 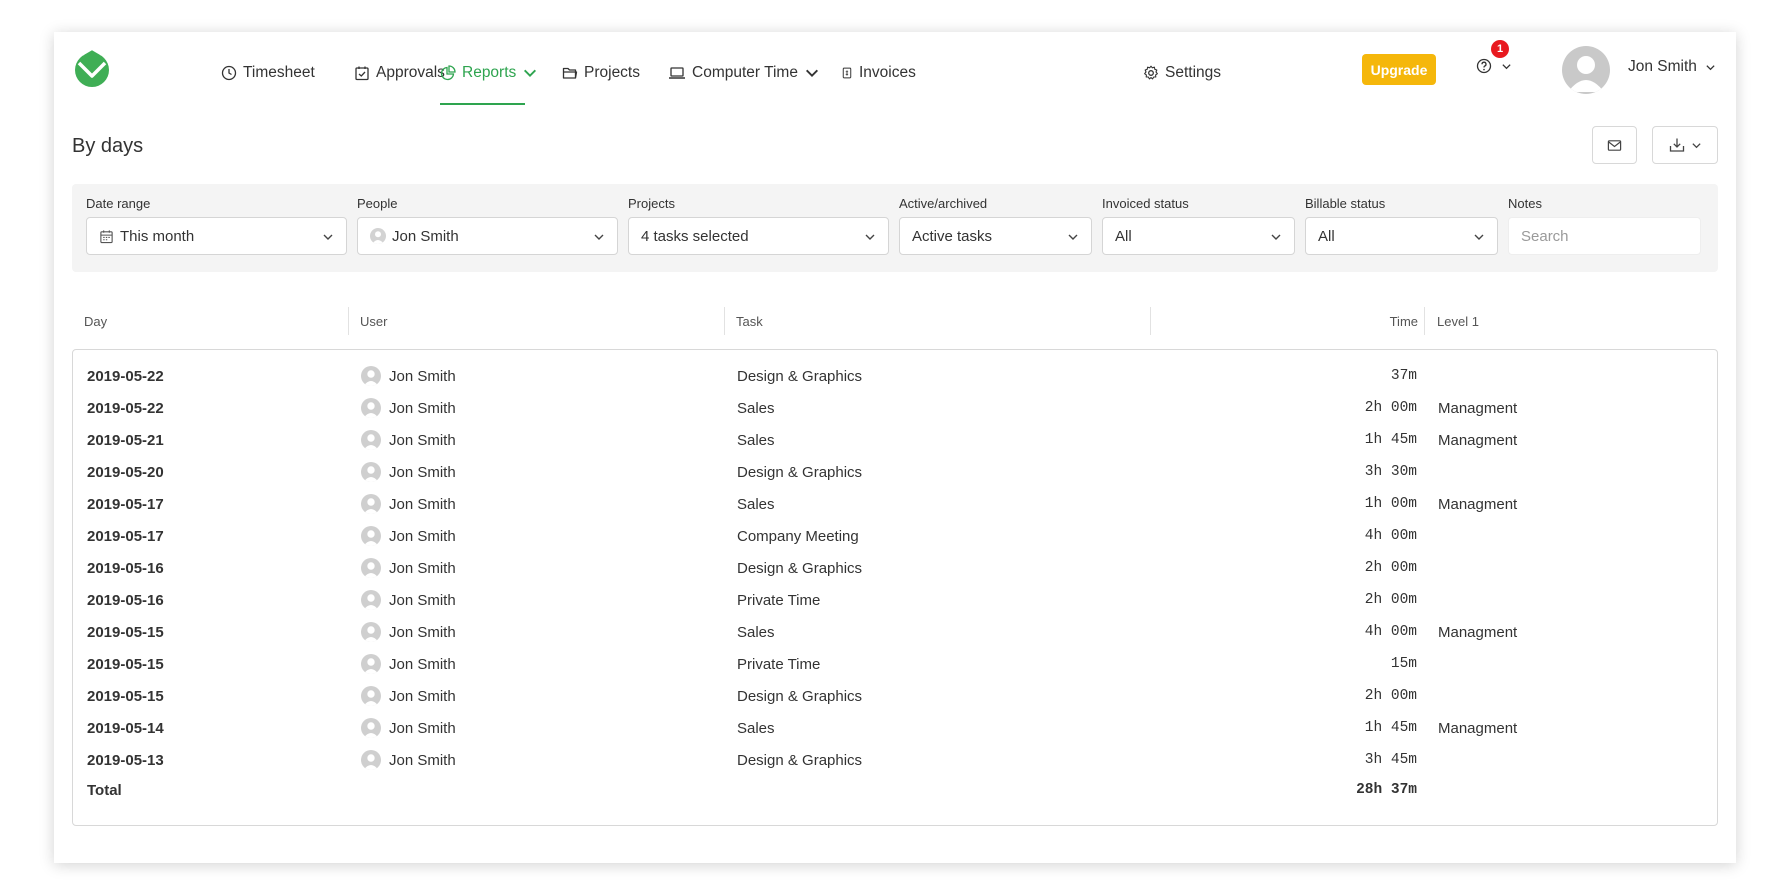 What do you see at coordinates (758, 236) in the screenshot?
I see `projects-select: 4 tasks selected` at bounding box center [758, 236].